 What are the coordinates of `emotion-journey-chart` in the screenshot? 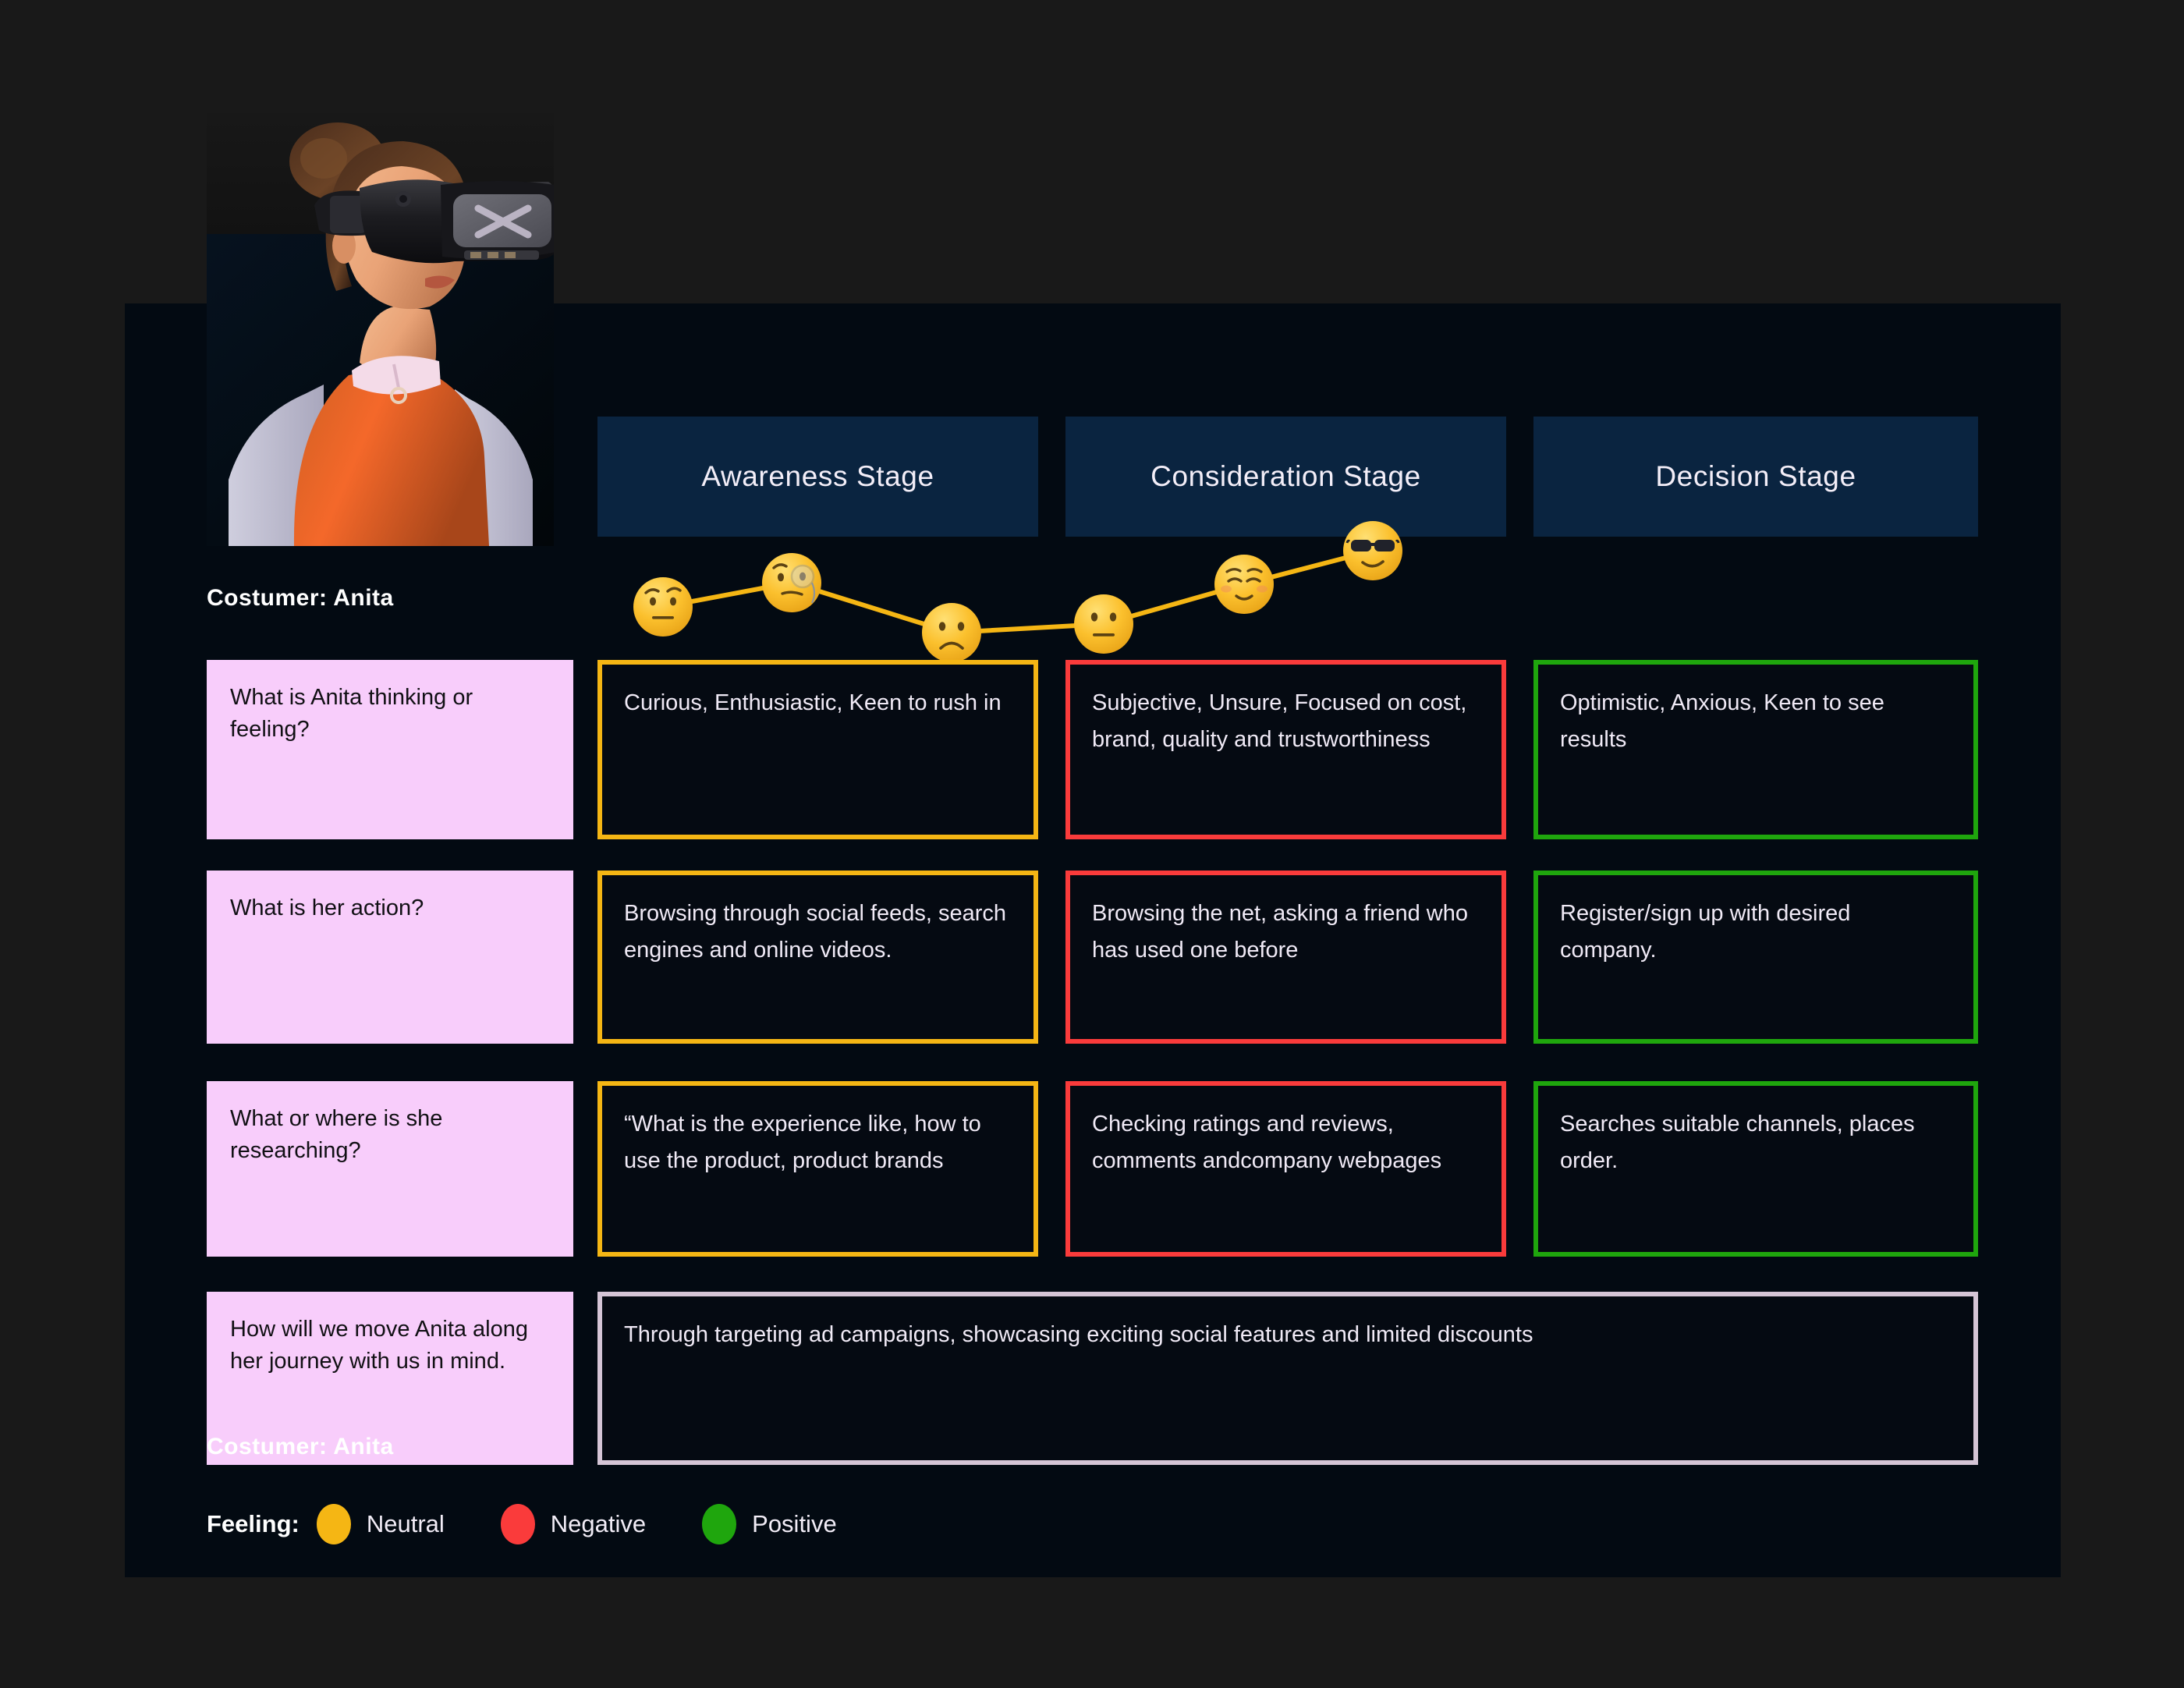 It's located at (1291, 593).